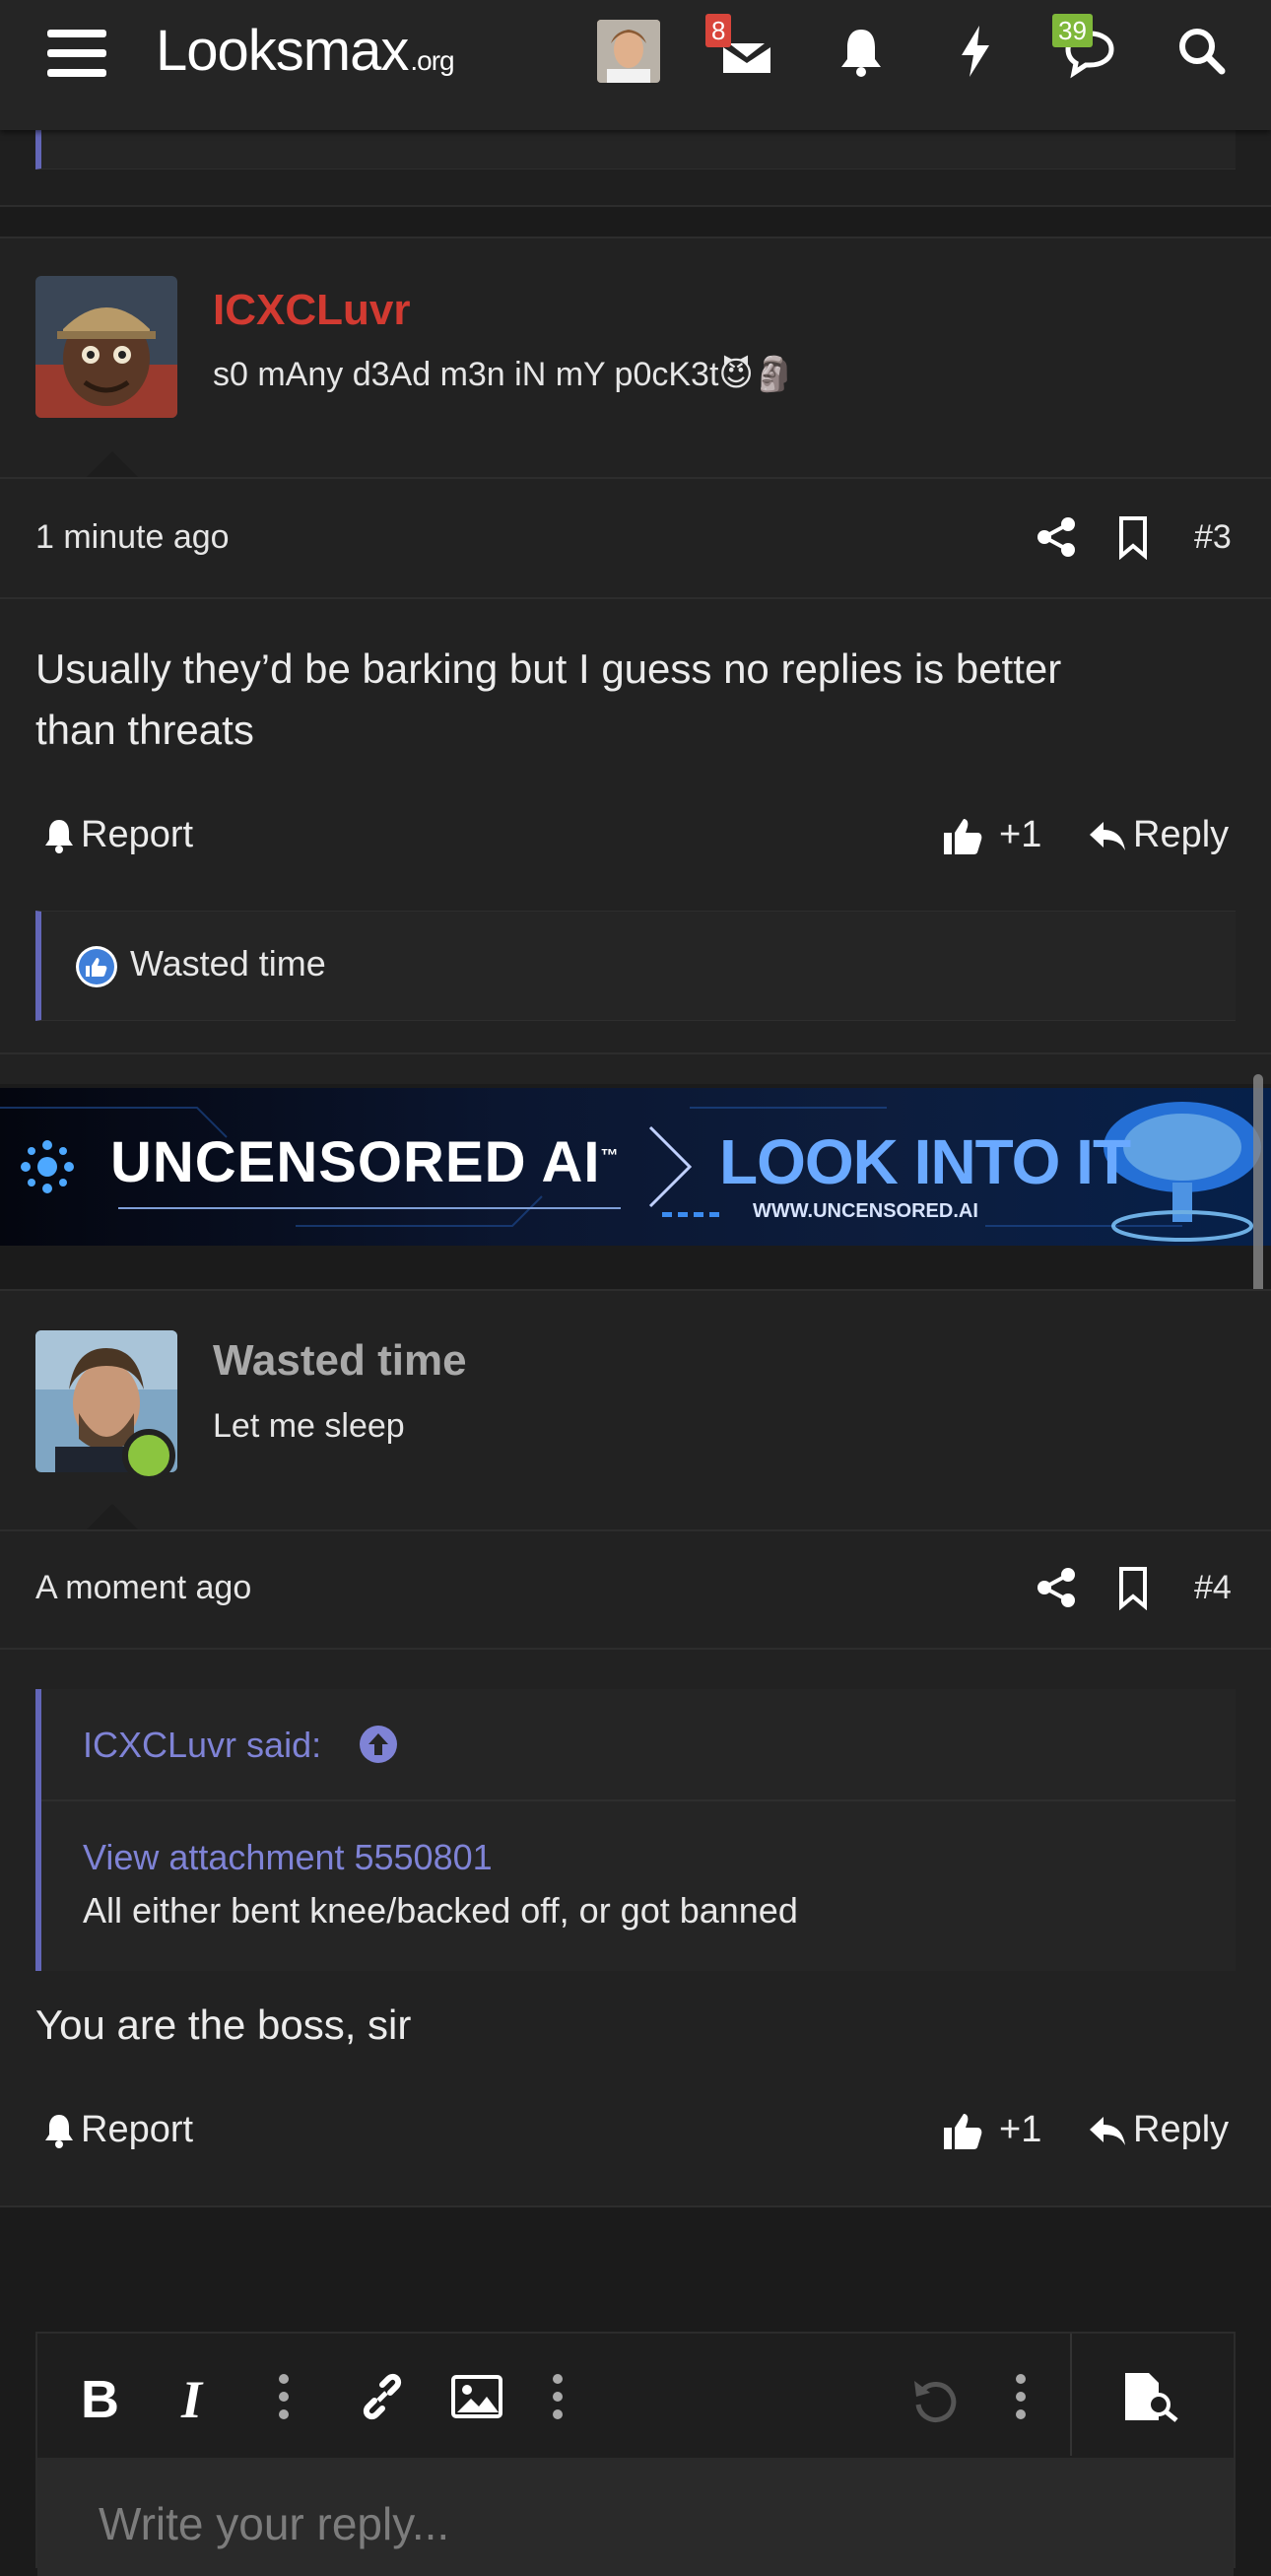 The width and height of the screenshot is (1271, 2576). Describe the element at coordinates (718, 30) in the screenshot. I see `inbox-badge: 8` at that location.